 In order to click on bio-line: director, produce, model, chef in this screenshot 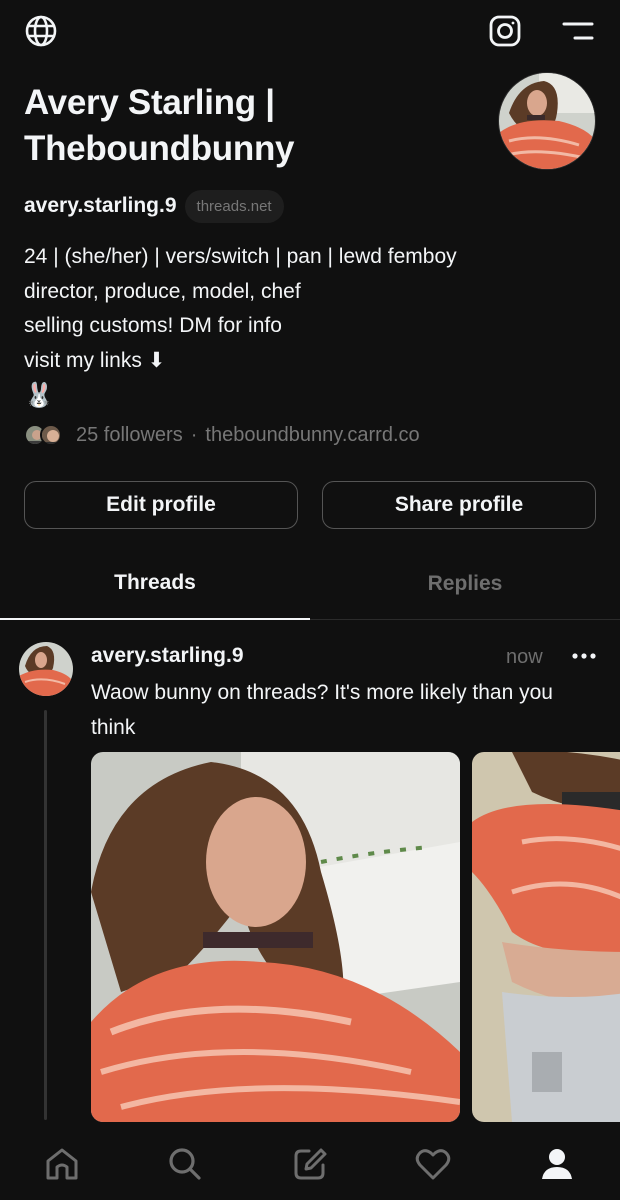, I will do `click(162, 291)`.